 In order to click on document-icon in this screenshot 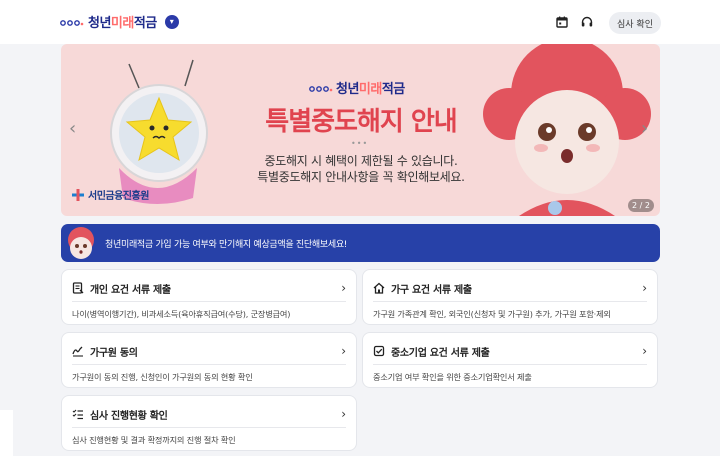, I will do `click(78, 288)`.